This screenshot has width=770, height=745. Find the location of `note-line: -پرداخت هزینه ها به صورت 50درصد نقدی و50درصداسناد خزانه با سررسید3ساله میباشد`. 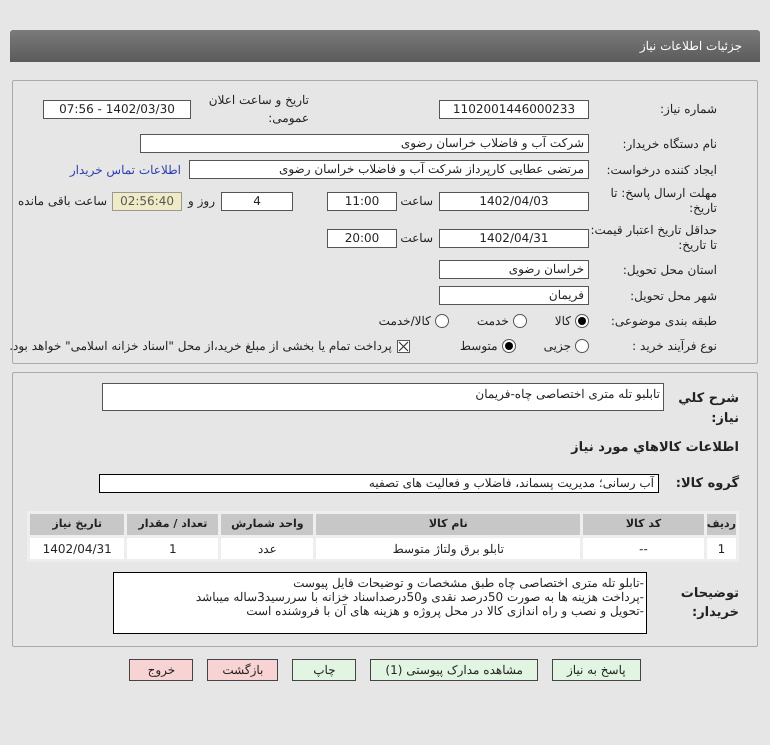

note-line: -پرداخت هزینه ها به صورت 50درصد نقدی و50درصداسناد خزانه با سررسید3ساله میباشد is located at coordinates (419, 597).